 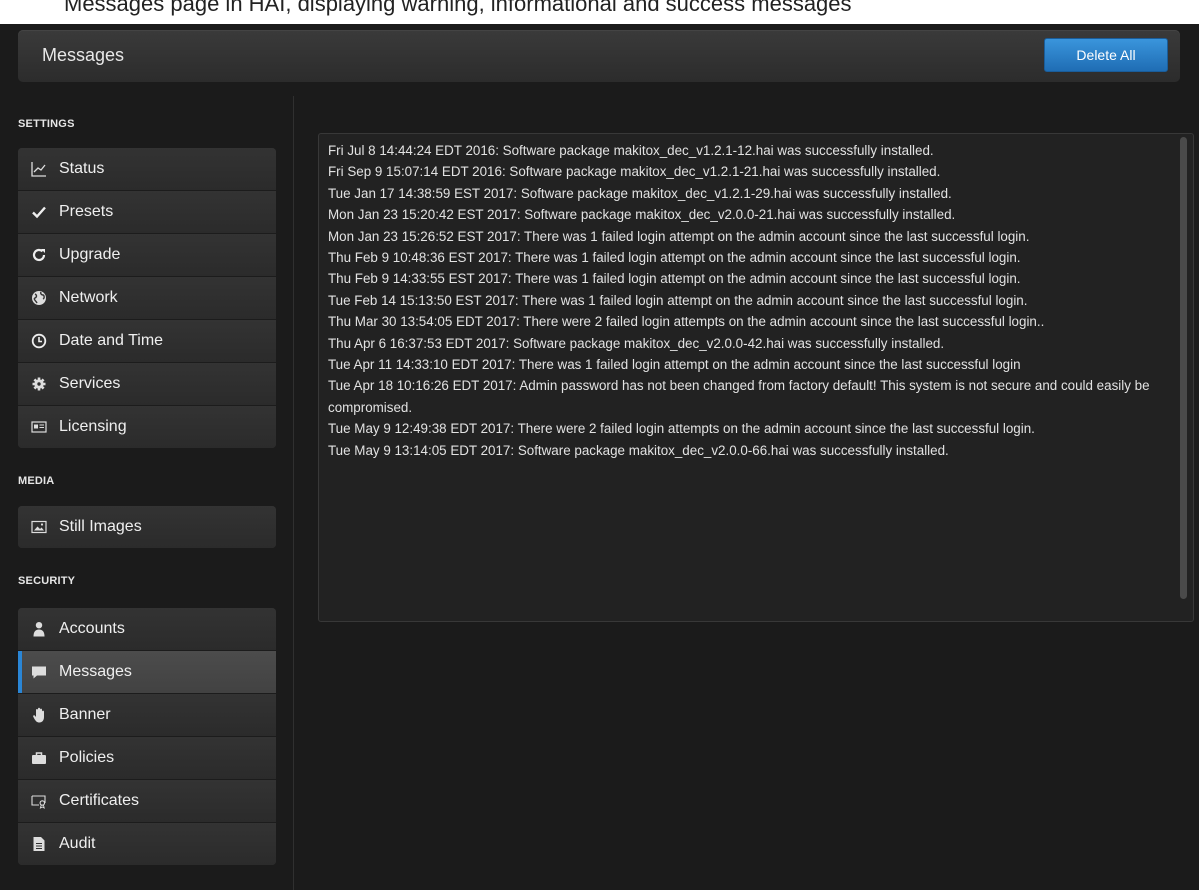 What do you see at coordinates (93, 426) in the screenshot?
I see `sidebar-item-label: Licensing` at bounding box center [93, 426].